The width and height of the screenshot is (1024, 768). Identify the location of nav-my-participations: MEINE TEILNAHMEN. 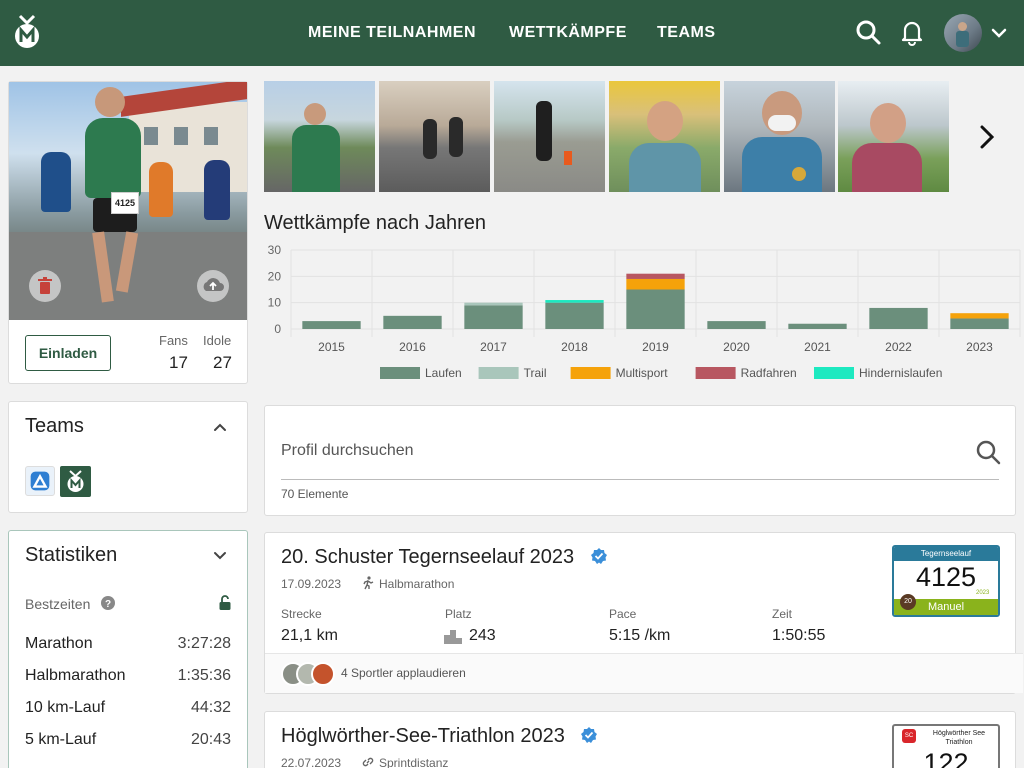
(392, 33).